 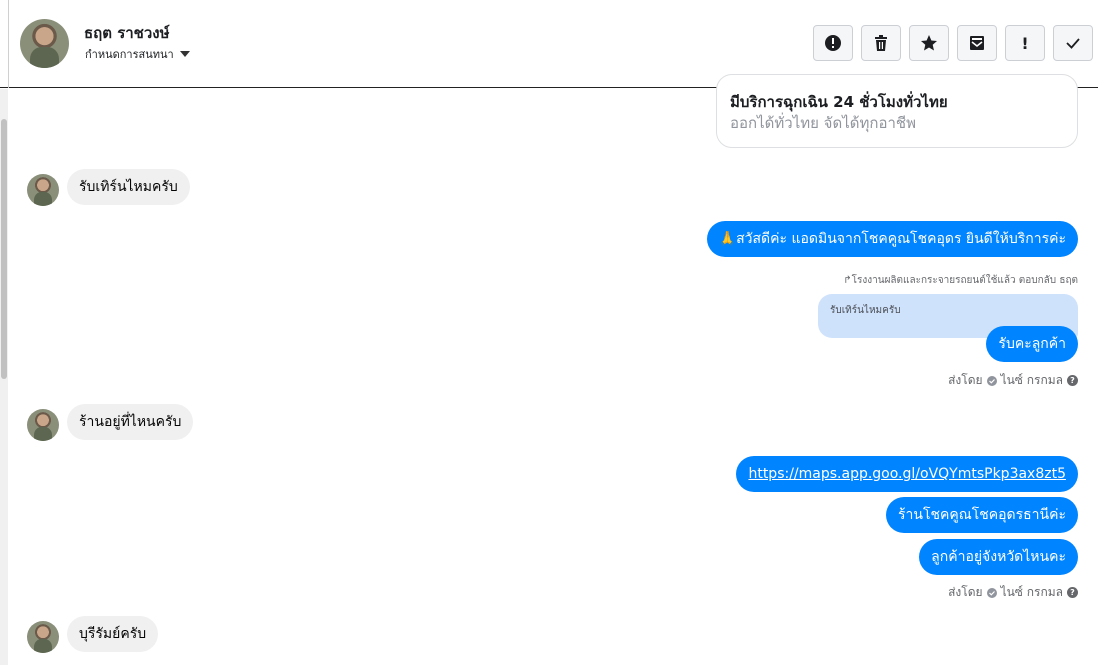 I want to click on caret-down-icon, so click(x=184, y=54).